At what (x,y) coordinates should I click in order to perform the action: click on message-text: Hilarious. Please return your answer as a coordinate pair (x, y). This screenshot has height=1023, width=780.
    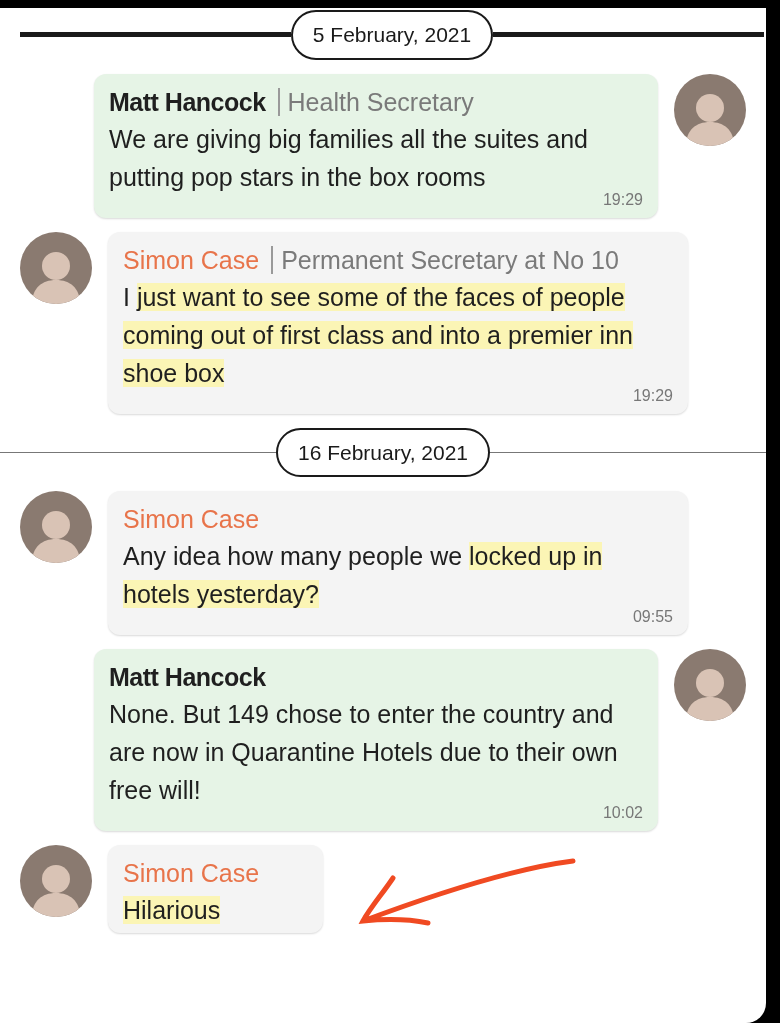
    Looking at the image, I should click on (172, 910).